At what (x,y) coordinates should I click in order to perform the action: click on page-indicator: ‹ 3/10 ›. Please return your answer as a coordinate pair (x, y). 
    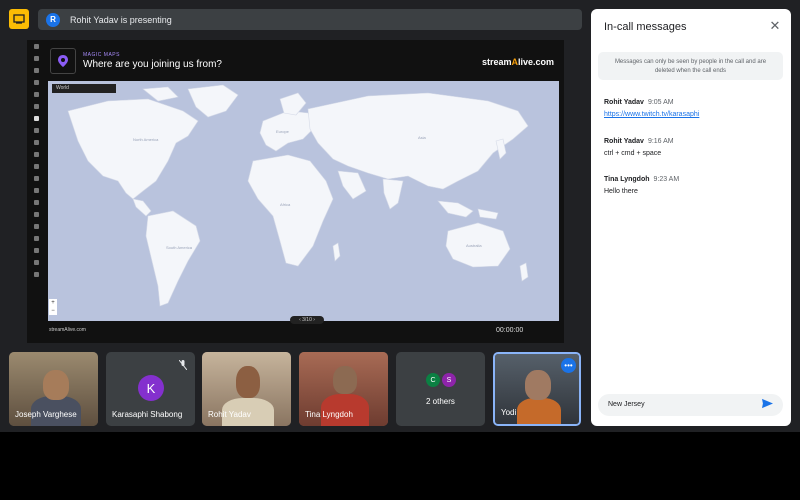
    Looking at the image, I should click on (307, 320).